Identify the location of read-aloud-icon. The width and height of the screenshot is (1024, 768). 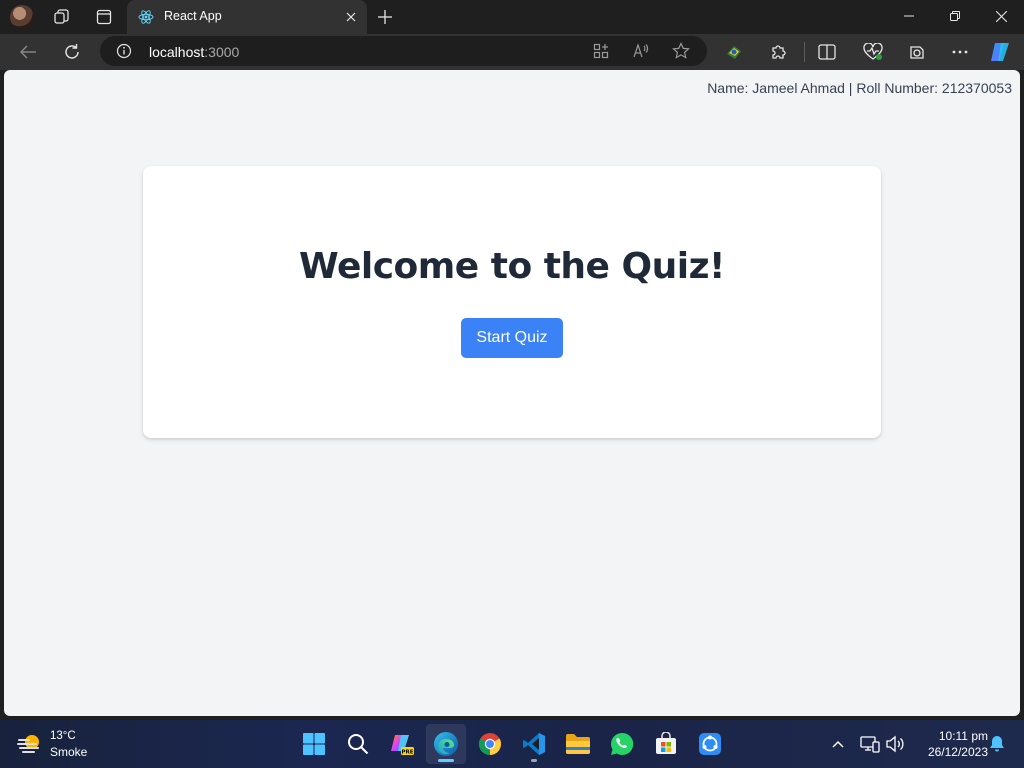
(641, 51).